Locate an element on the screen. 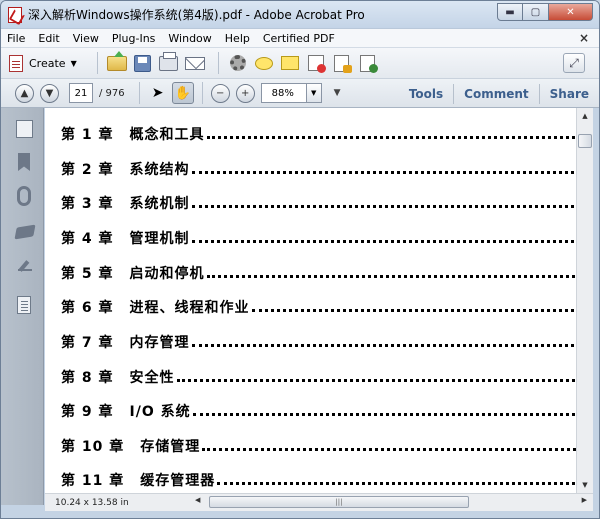  toc-entry: 第 10 章 存储管理 is located at coordinates (318, 446).